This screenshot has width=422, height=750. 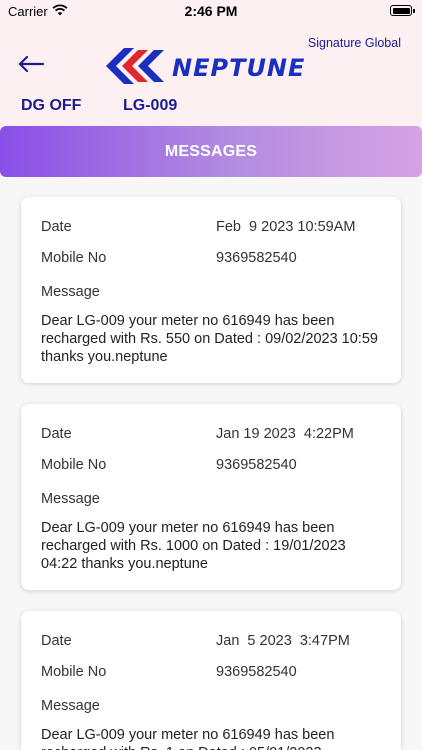 I want to click on back-arrow-icon, so click(x=31, y=64).